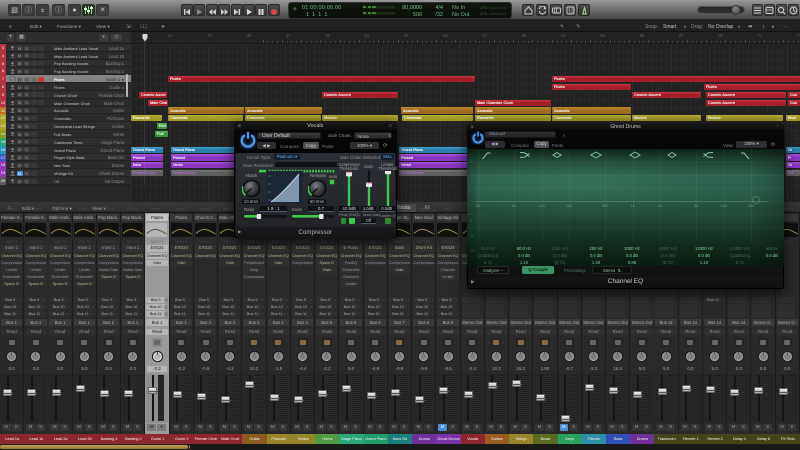 This screenshot has width=800, height=450. I want to click on svg-text: -20, so click(269, 192).